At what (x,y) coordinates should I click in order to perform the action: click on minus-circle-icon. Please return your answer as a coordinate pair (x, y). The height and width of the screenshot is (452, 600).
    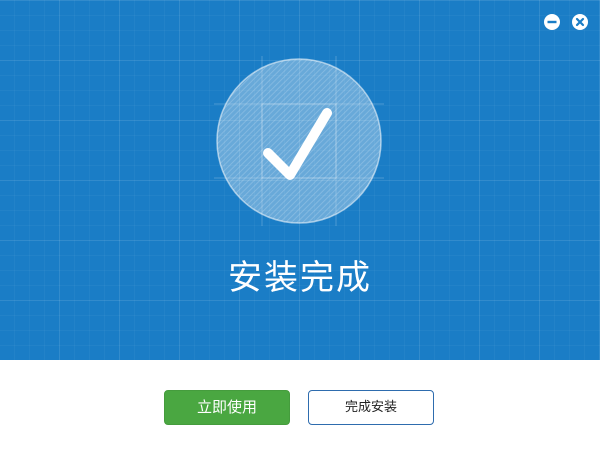
    Looking at the image, I should click on (552, 22).